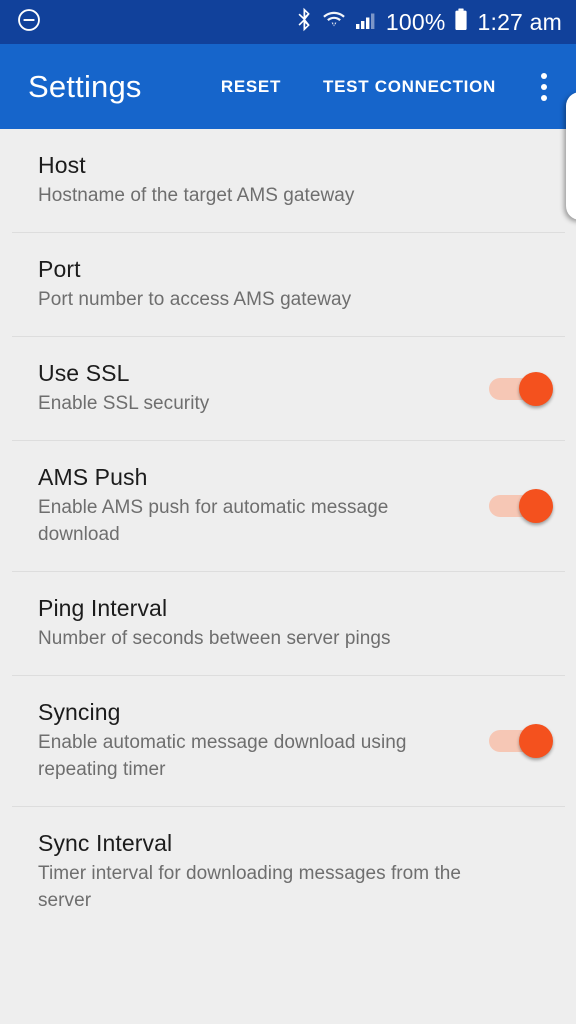 This screenshot has height=1024, width=576. What do you see at coordinates (84, 373) in the screenshot?
I see `preference-title: Use SSL` at bounding box center [84, 373].